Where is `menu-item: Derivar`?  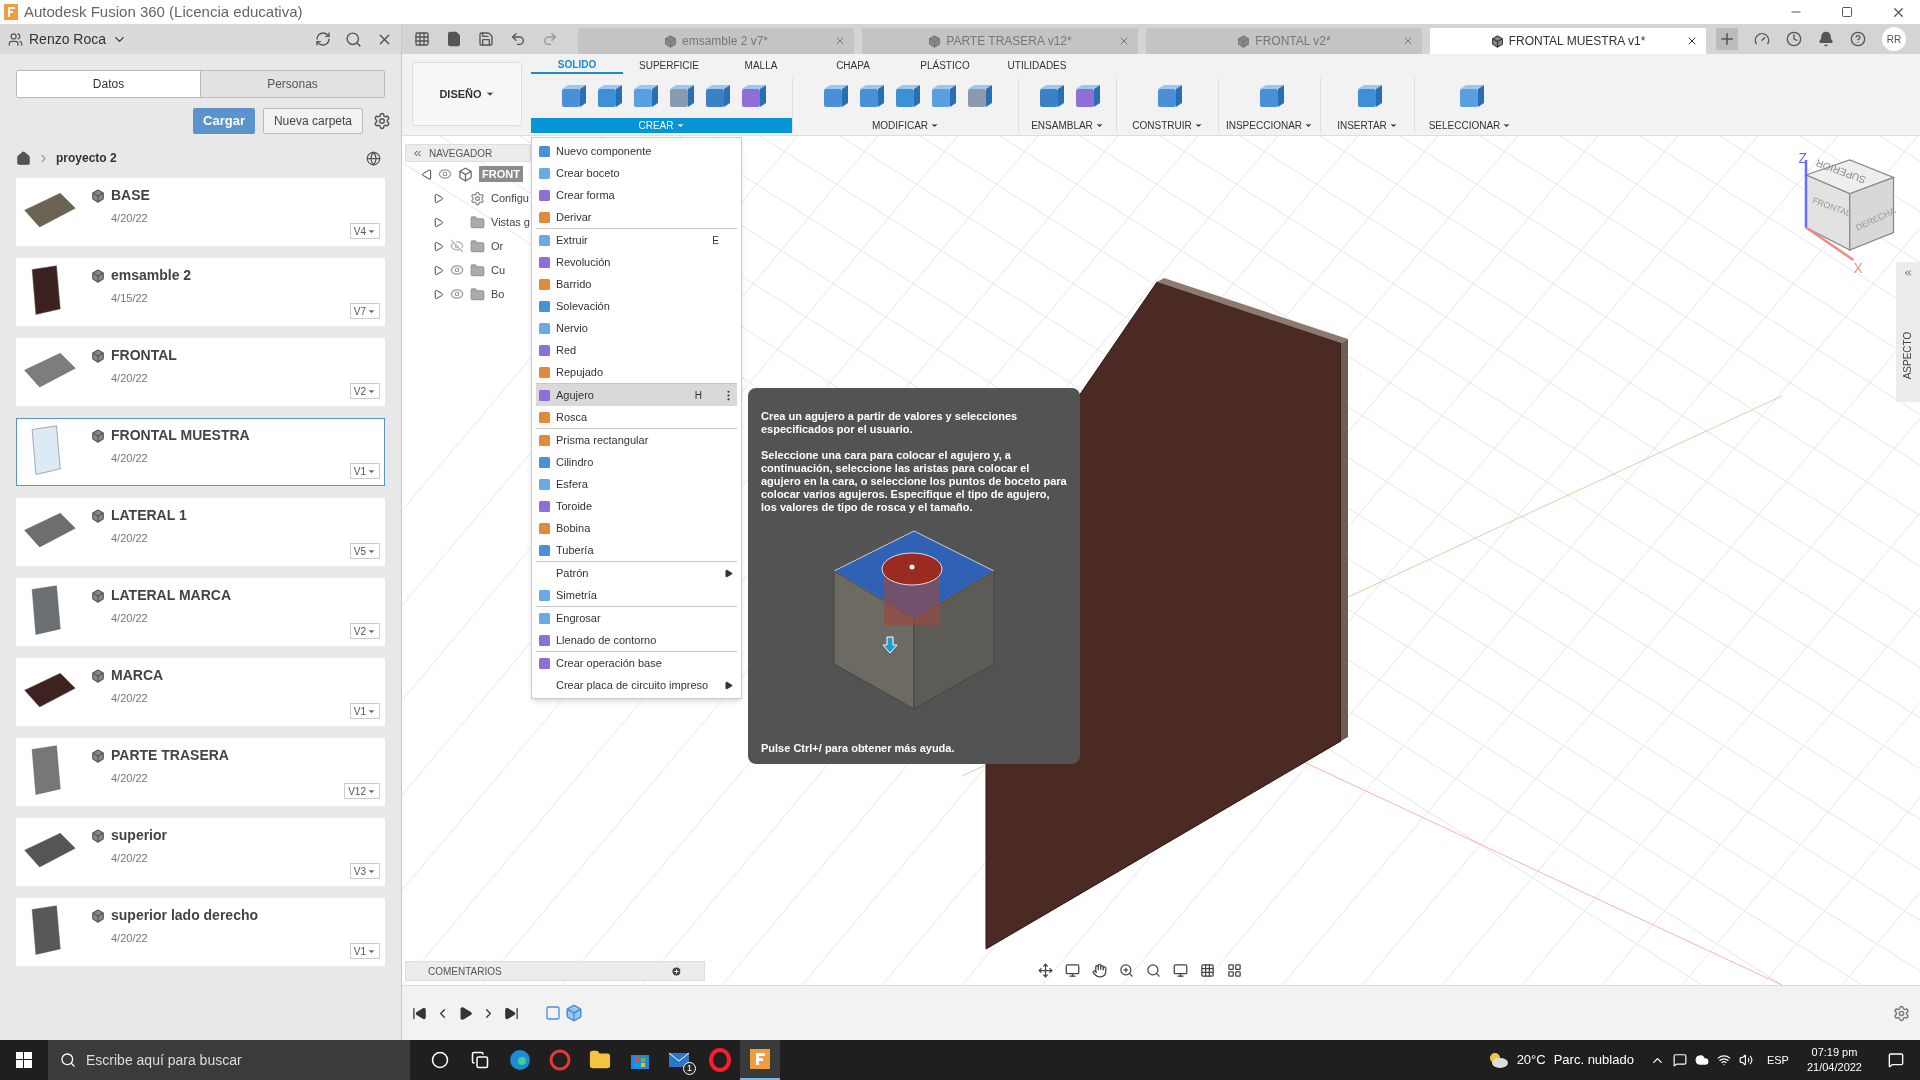
menu-item: Derivar is located at coordinates (636, 217).